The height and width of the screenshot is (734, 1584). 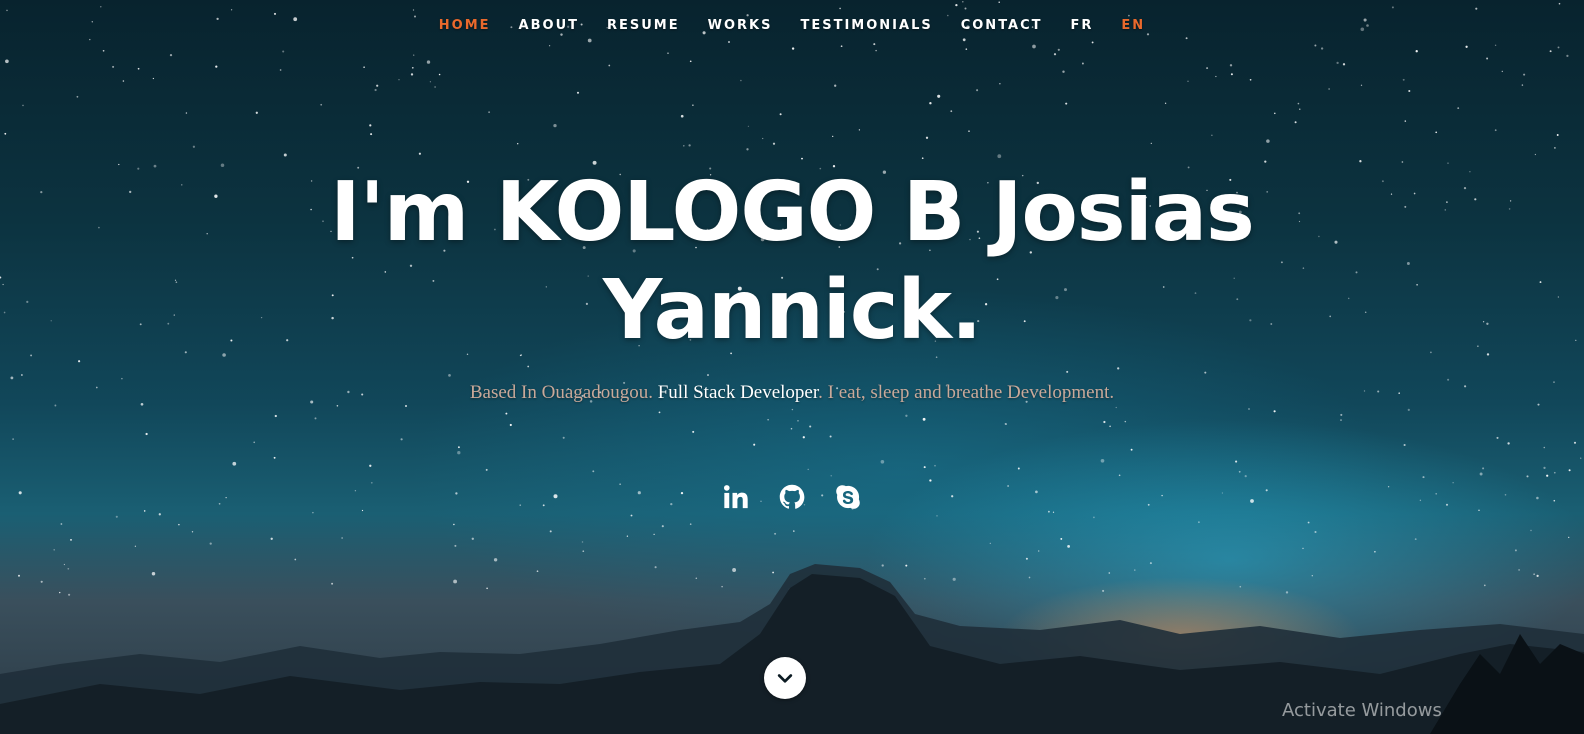 What do you see at coordinates (1082, 25) in the screenshot?
I see `nav-lang-fr: FR` at bounding box center [1082, 25].